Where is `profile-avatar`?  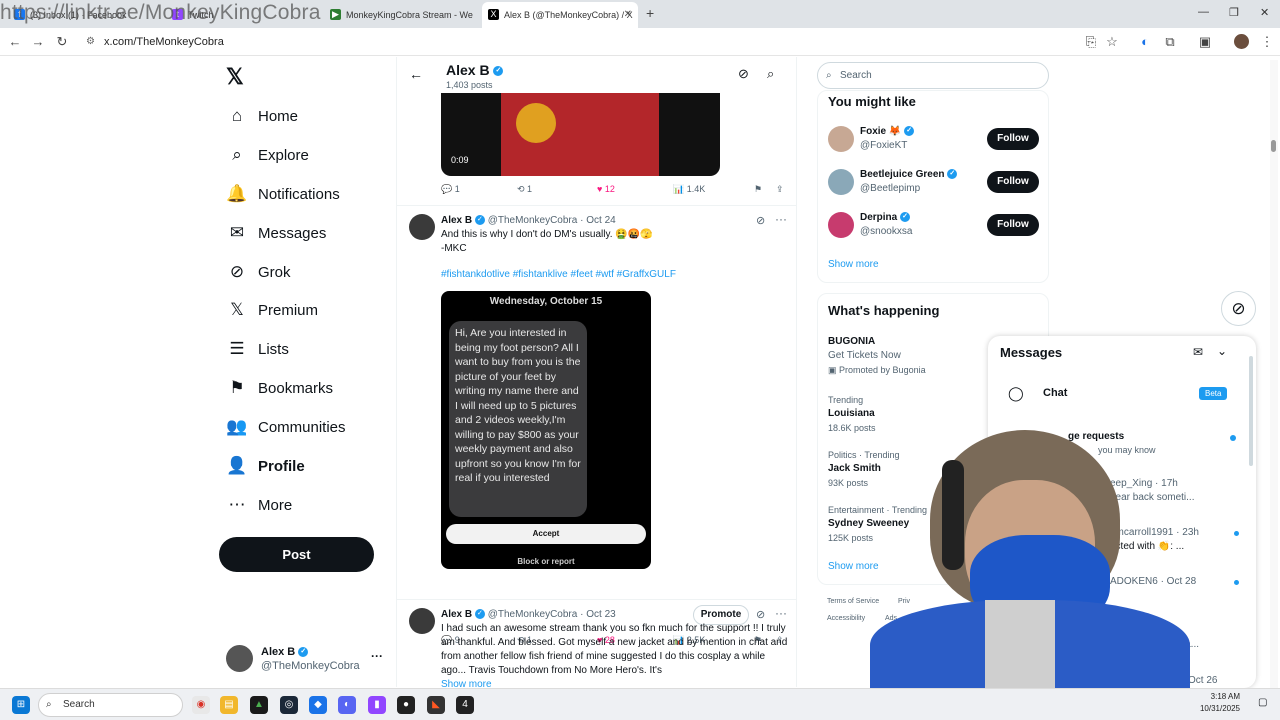 profile-avatar is located at coordinates (1241, 41).